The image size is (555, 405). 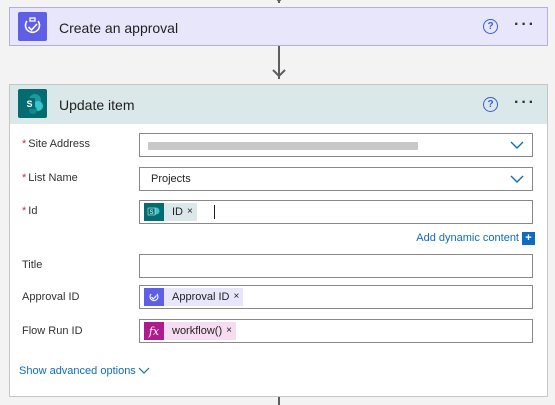 I want to click on update-item-title: Update item, so click(x=97, y=105).